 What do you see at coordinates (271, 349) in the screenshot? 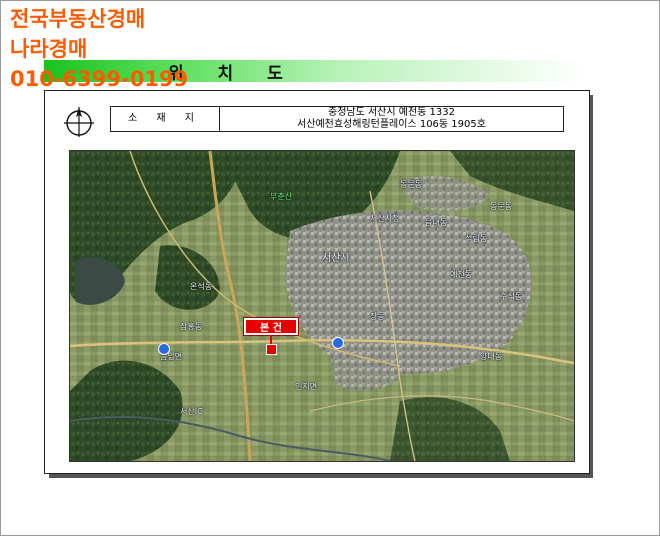
I see `location-pin-icon` at bounding box center [271, 349].